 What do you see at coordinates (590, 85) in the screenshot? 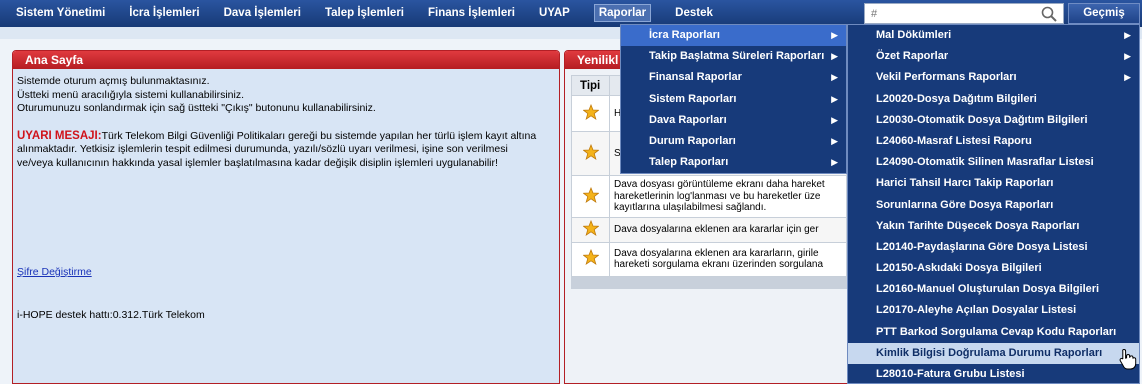
I see `column-header-type: Tipi` at bounding box center [590, 85].